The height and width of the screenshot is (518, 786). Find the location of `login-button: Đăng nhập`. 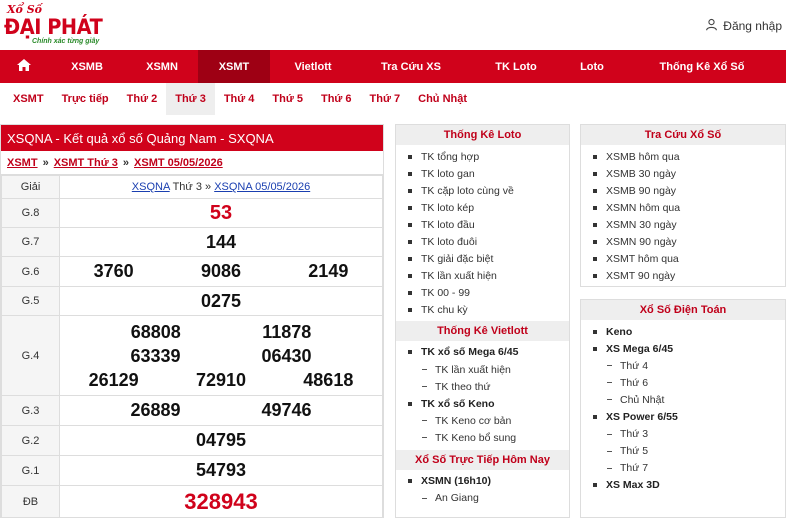

login-button: Đăng nhập is located at coordinates (743, 26).